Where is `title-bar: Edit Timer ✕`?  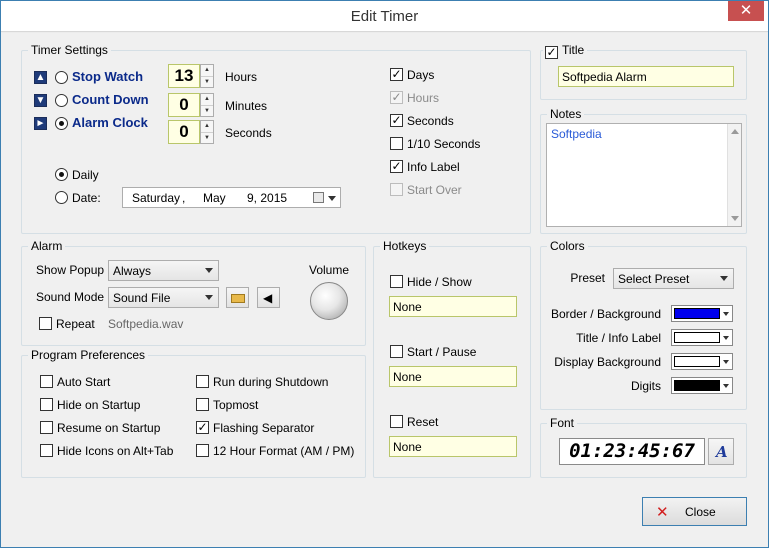 title-bar: Edit Timer ✕ is located at coordinates (384, 16).